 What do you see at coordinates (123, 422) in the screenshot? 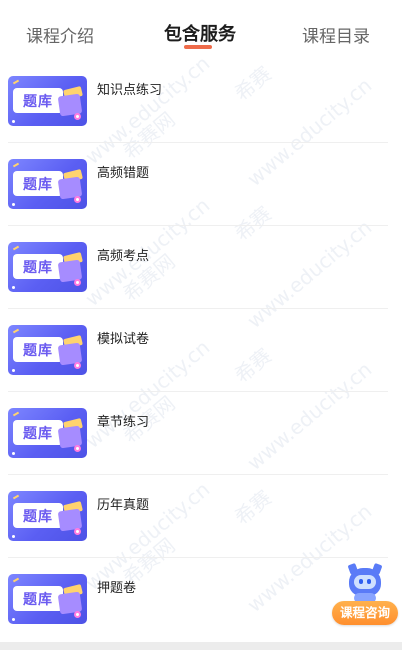
I see `service-title: 章节练习` at bounding box center [123, 422].